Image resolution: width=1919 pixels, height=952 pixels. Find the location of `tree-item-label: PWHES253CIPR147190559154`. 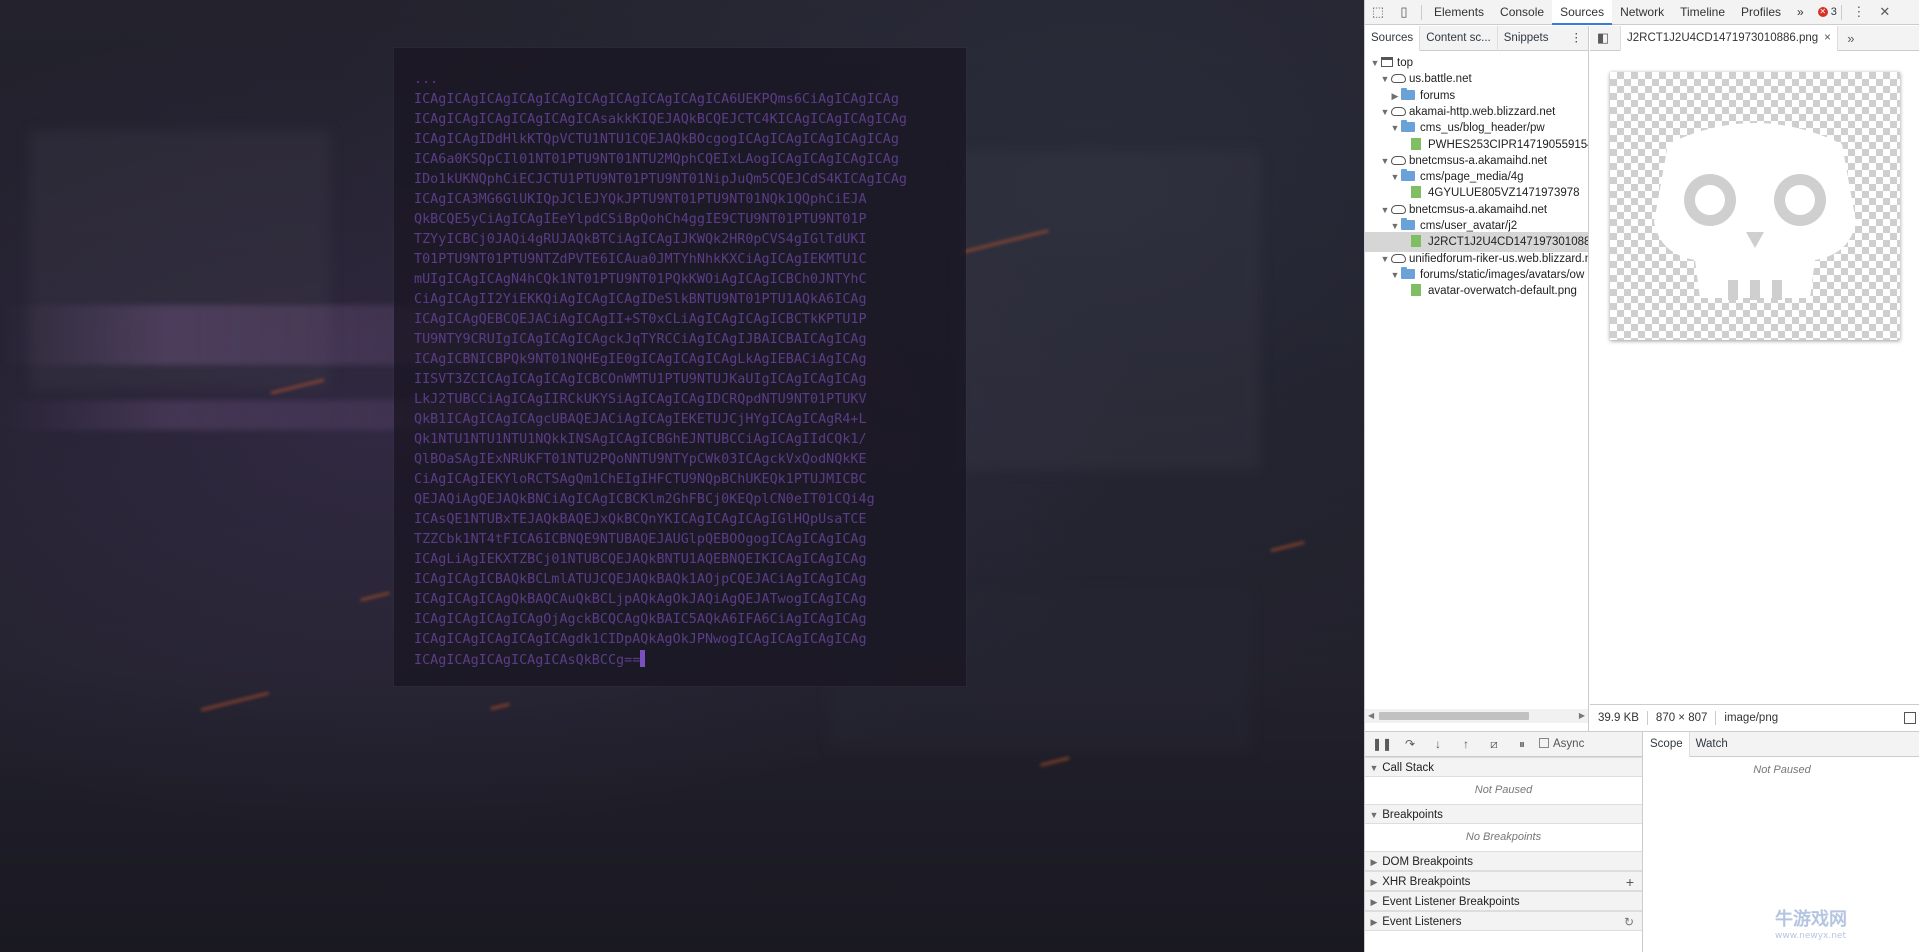

tree-item-label: PWHES253CIPR147190559154 is located at coordinates (1508, 144).